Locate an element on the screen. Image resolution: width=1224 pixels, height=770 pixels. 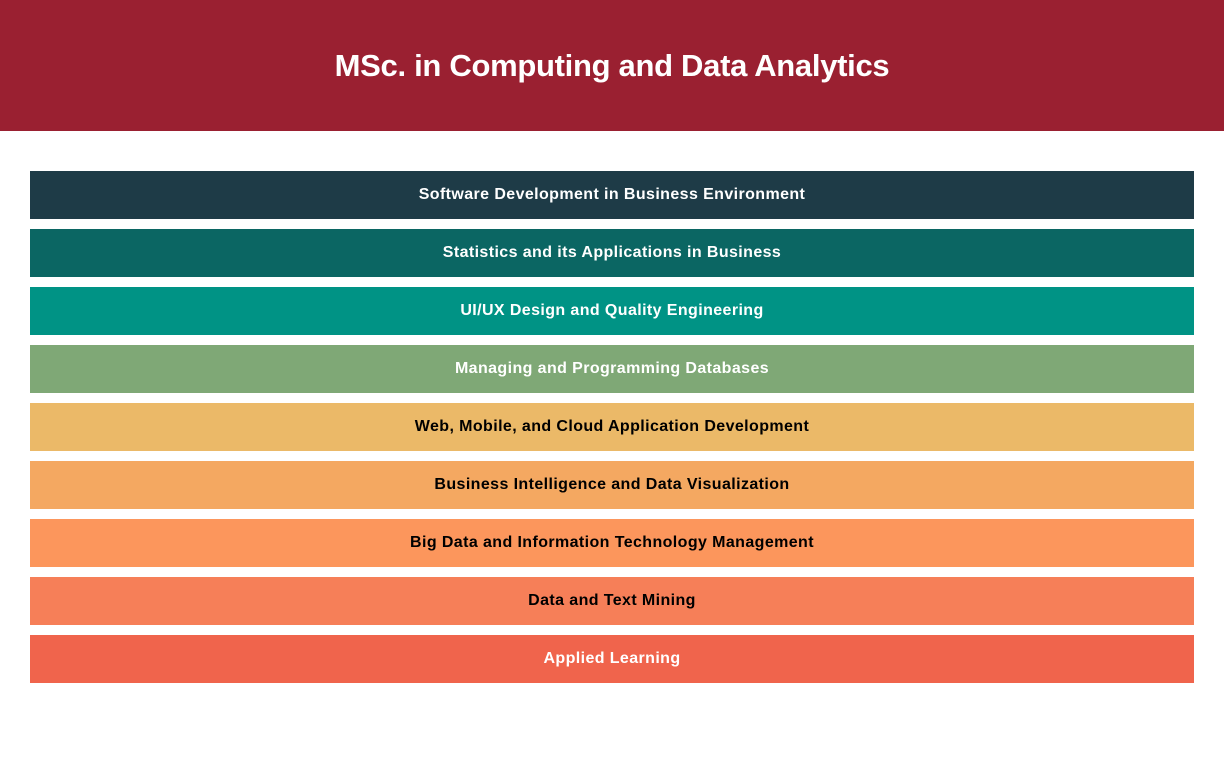
course-item-applied-learning: Applied Learning is located at coordinates (612, 659).